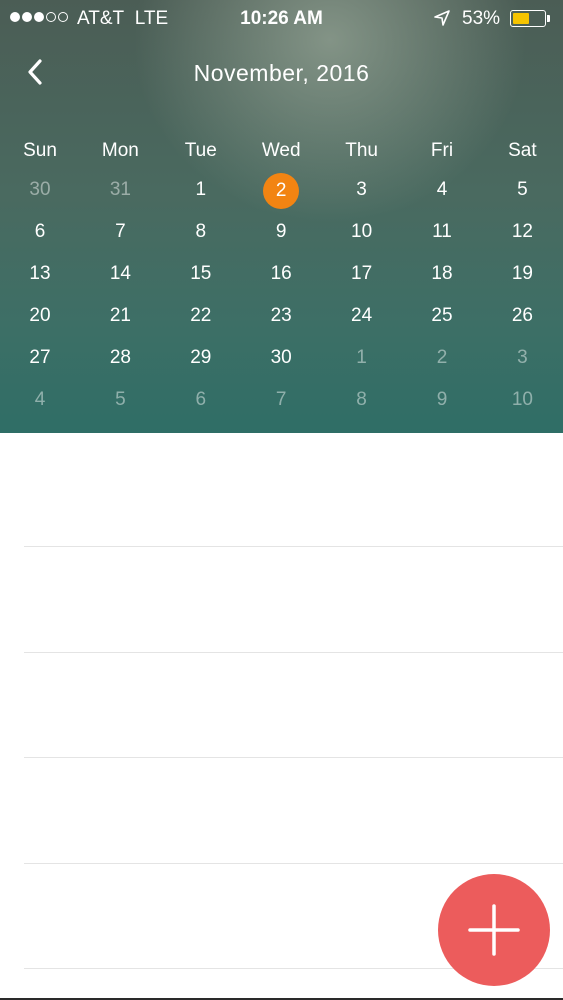 This screenshot has height=1000, width=563. I want to click on calendar-day: 24, so click(362, 316).